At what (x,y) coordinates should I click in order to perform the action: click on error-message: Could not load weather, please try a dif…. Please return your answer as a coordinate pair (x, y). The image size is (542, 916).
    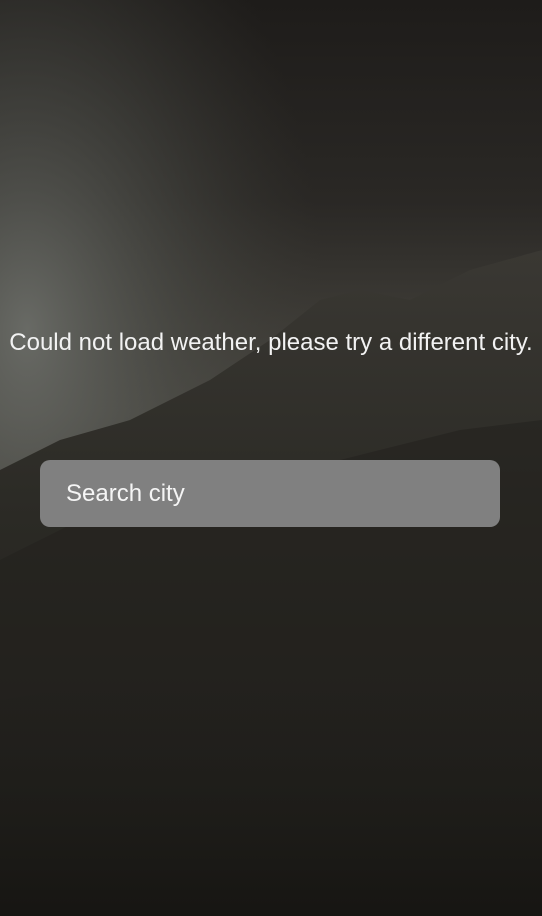
    Looking at the image, I should click on (271, 342).